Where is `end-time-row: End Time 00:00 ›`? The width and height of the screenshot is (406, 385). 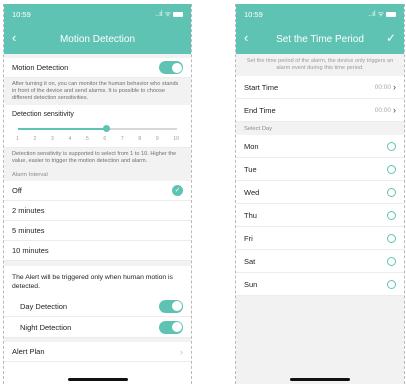
end-time-row: End Time 00:00 › is located at coordinates (320, 110).